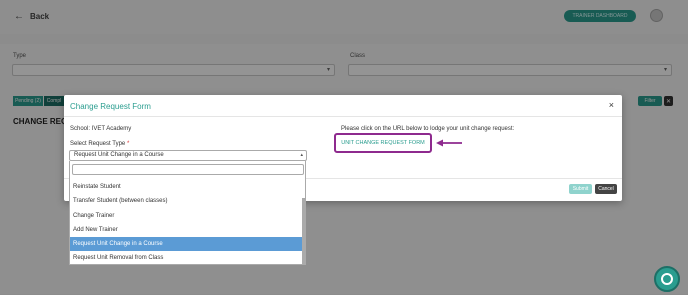  Describe the element at coordinates (343, 106) in the screenshot. I see `modal-header: Change Request Form ×` at that location.